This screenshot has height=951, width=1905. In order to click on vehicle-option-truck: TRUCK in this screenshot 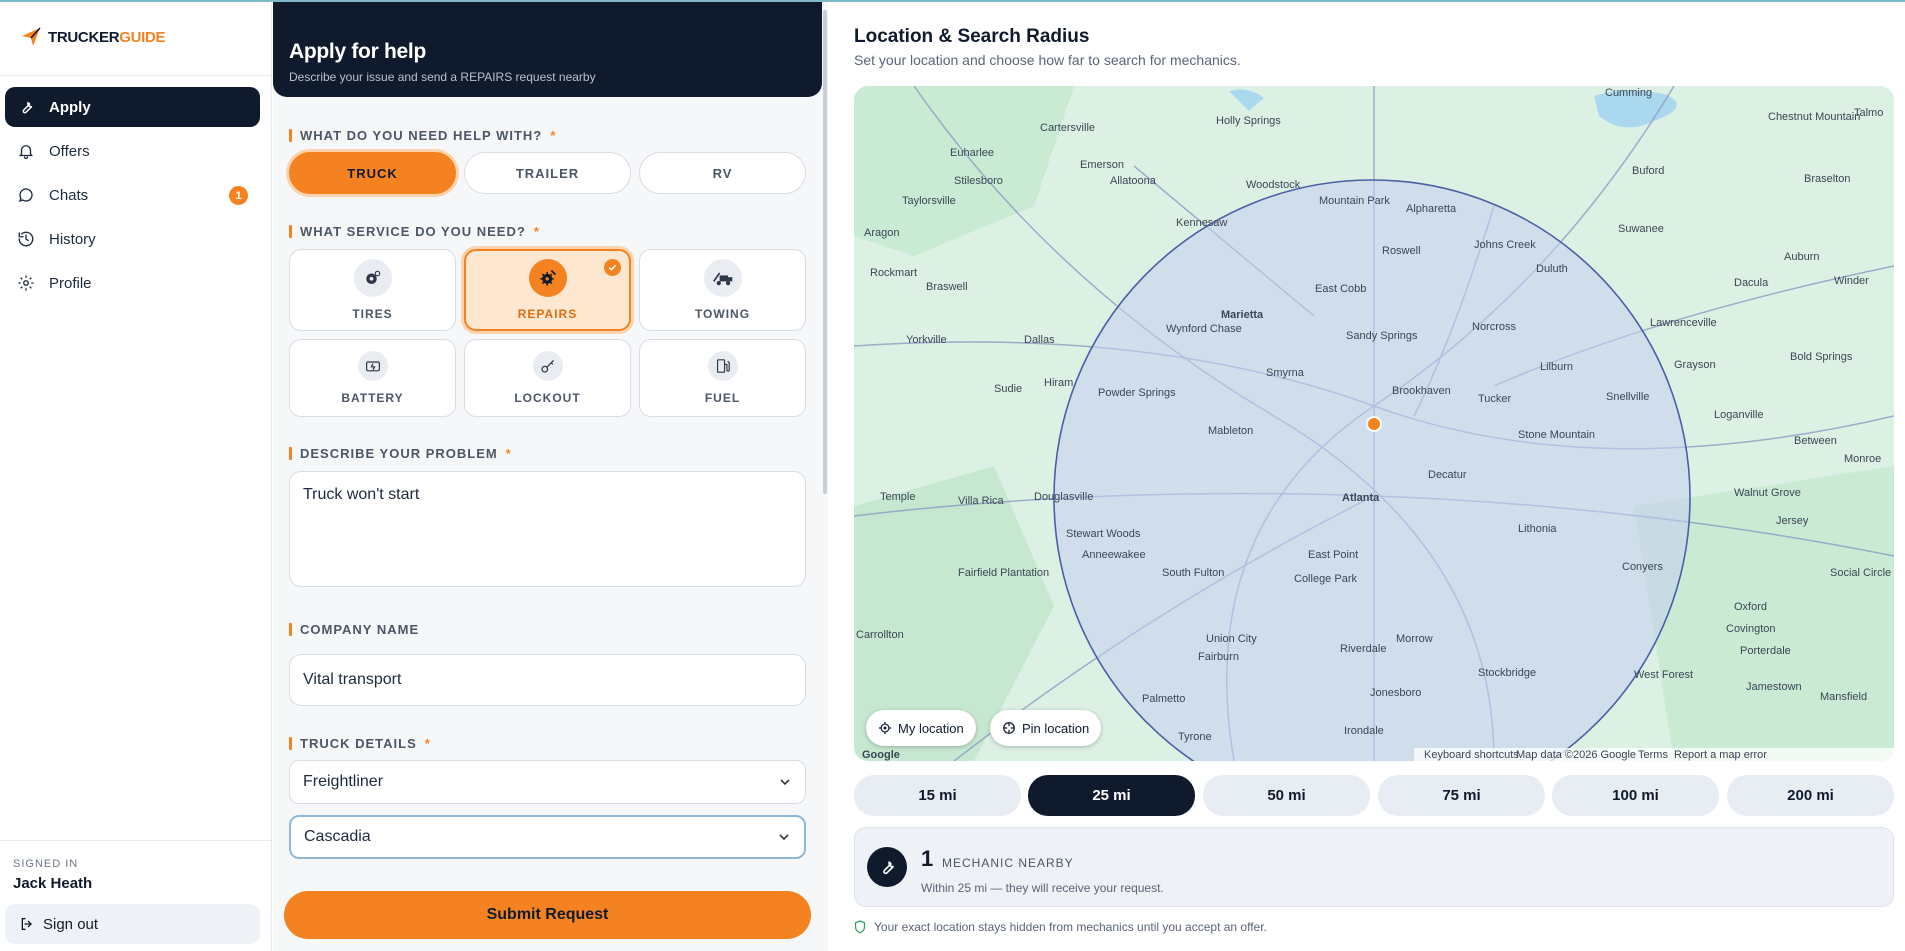, I will do `click(372, 173)`.